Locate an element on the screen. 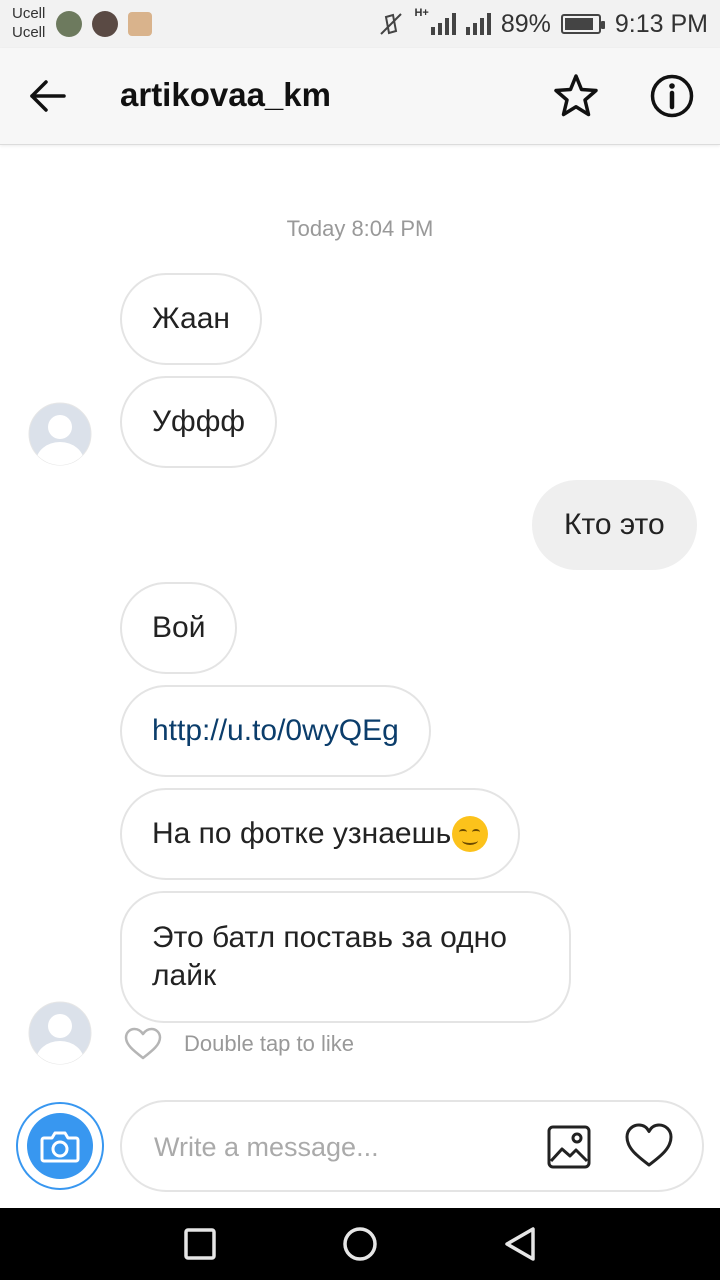 This screenshot has width=720, height=1280. status-bar: Ucell Ucell H+ 89% 9:13 PM is located at coordinates (360, 24).